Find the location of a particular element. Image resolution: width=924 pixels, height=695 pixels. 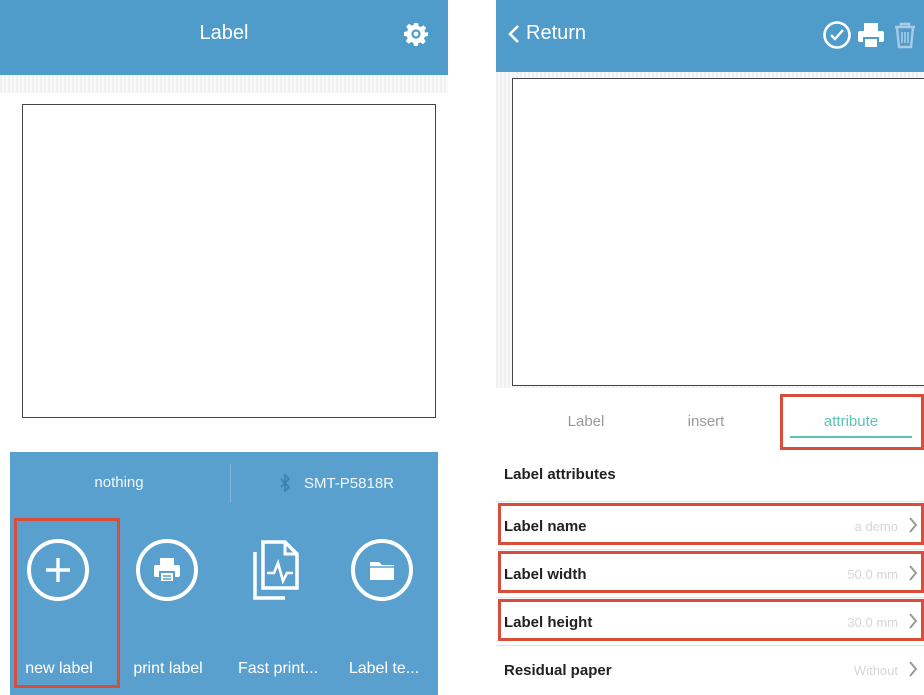

highlight-label-name is located at coordinates (711, 524).